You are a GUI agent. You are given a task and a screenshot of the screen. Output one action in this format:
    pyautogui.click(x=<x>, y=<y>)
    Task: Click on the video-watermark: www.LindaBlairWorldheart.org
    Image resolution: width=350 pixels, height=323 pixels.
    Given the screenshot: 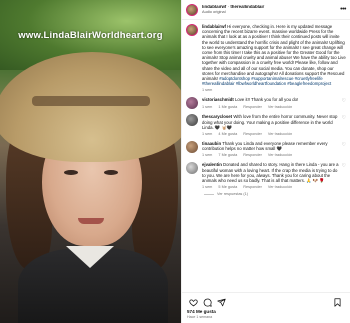 What is the action you would take?
    pyautogui.click(x=90, y=35)
    